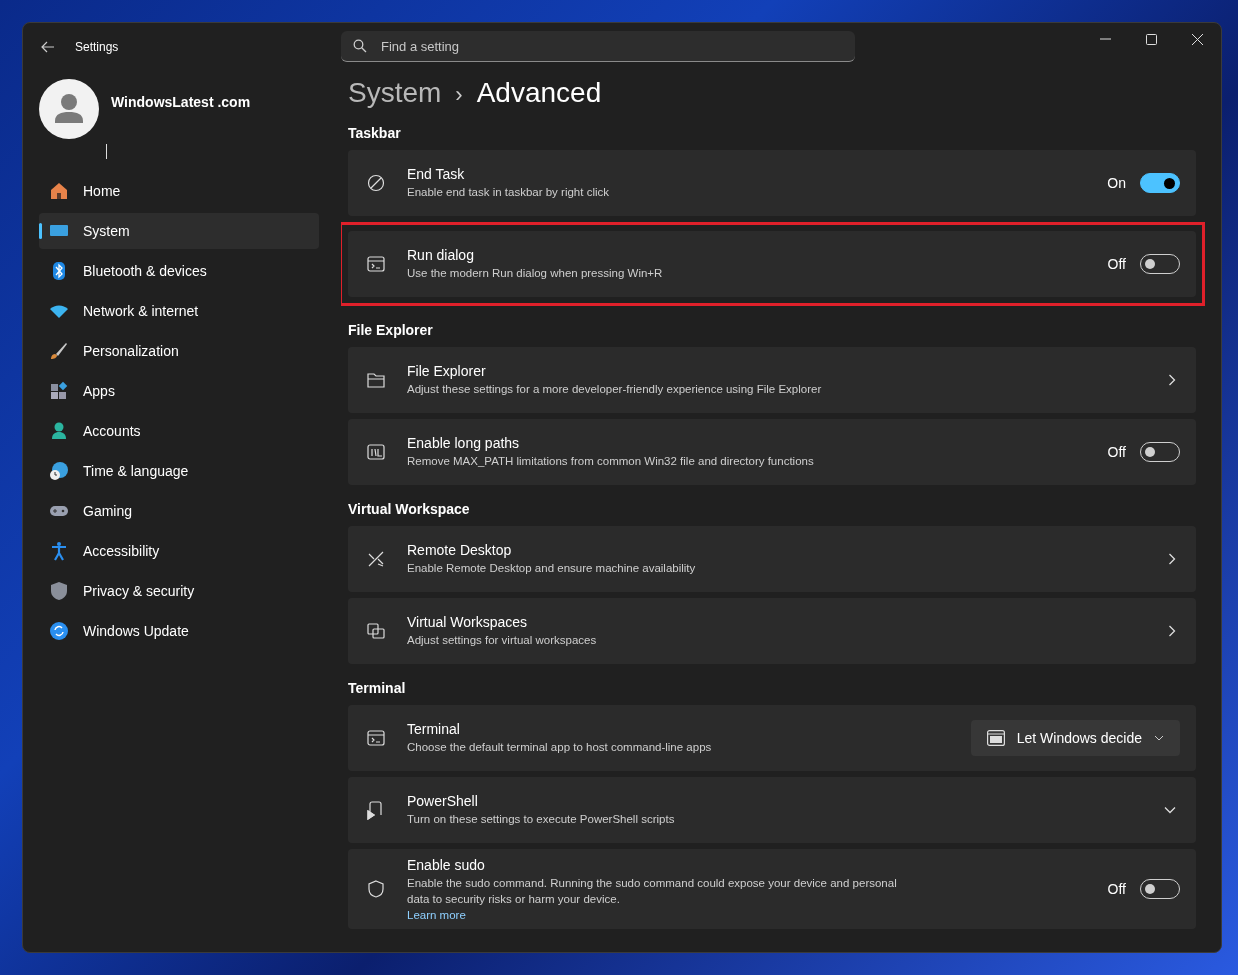 Image resolution: width=1238 pixels, height=975 pixels. Describe the element at coordinates (464, 443) in the screenshot. I see `setting-title: Enable long paths` at that location.